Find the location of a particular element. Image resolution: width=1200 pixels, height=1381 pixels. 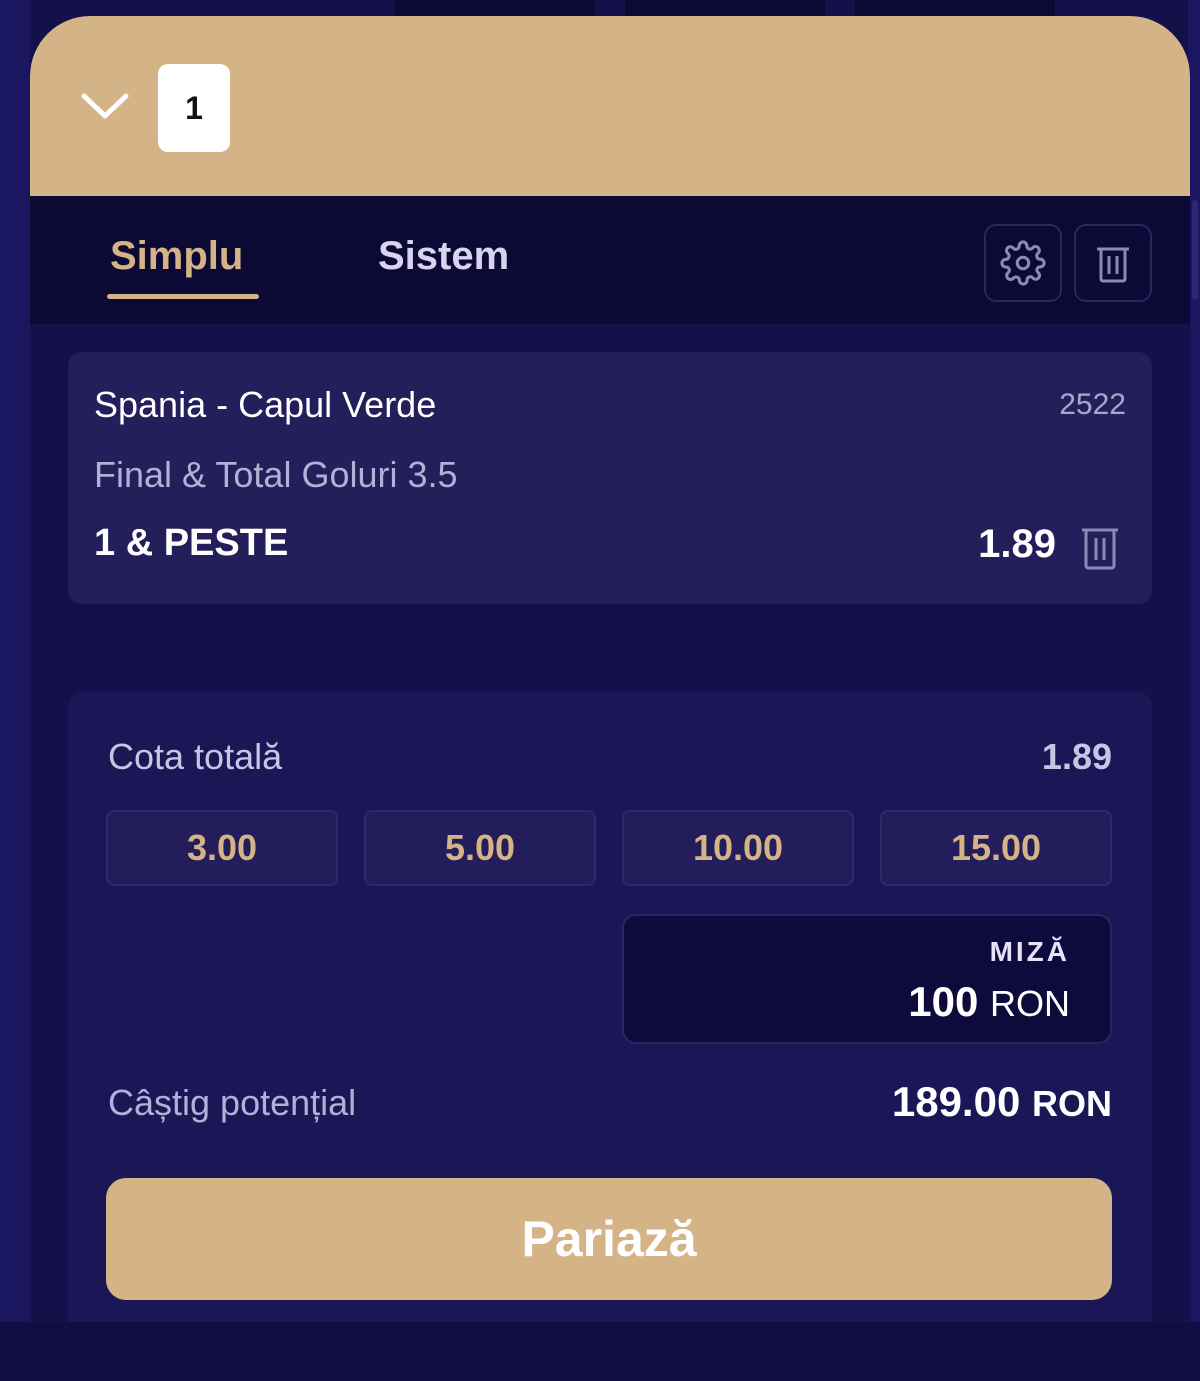

selection-count-badge: 1 is located at coordinates (194, 108).